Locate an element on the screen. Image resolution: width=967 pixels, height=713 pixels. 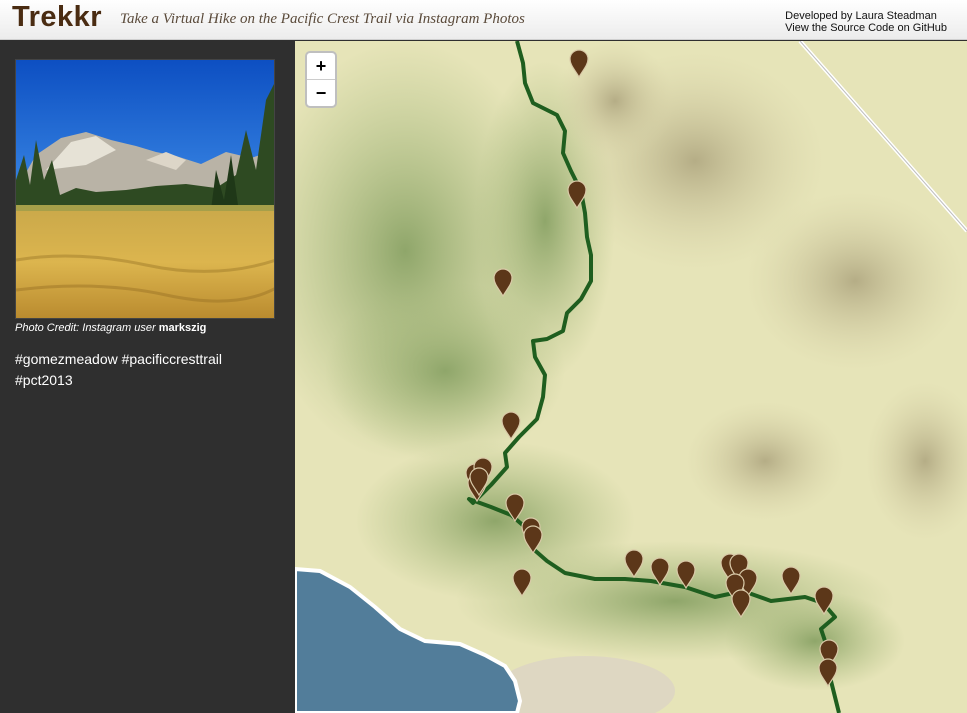
zoom-out-button: − is located at coordinates (321, 92).